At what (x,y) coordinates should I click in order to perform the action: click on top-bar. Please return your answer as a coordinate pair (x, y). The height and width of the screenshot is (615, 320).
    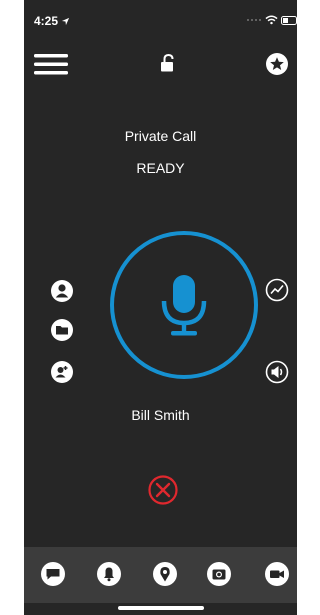
    Looking at the image, I should click on (160, 65).